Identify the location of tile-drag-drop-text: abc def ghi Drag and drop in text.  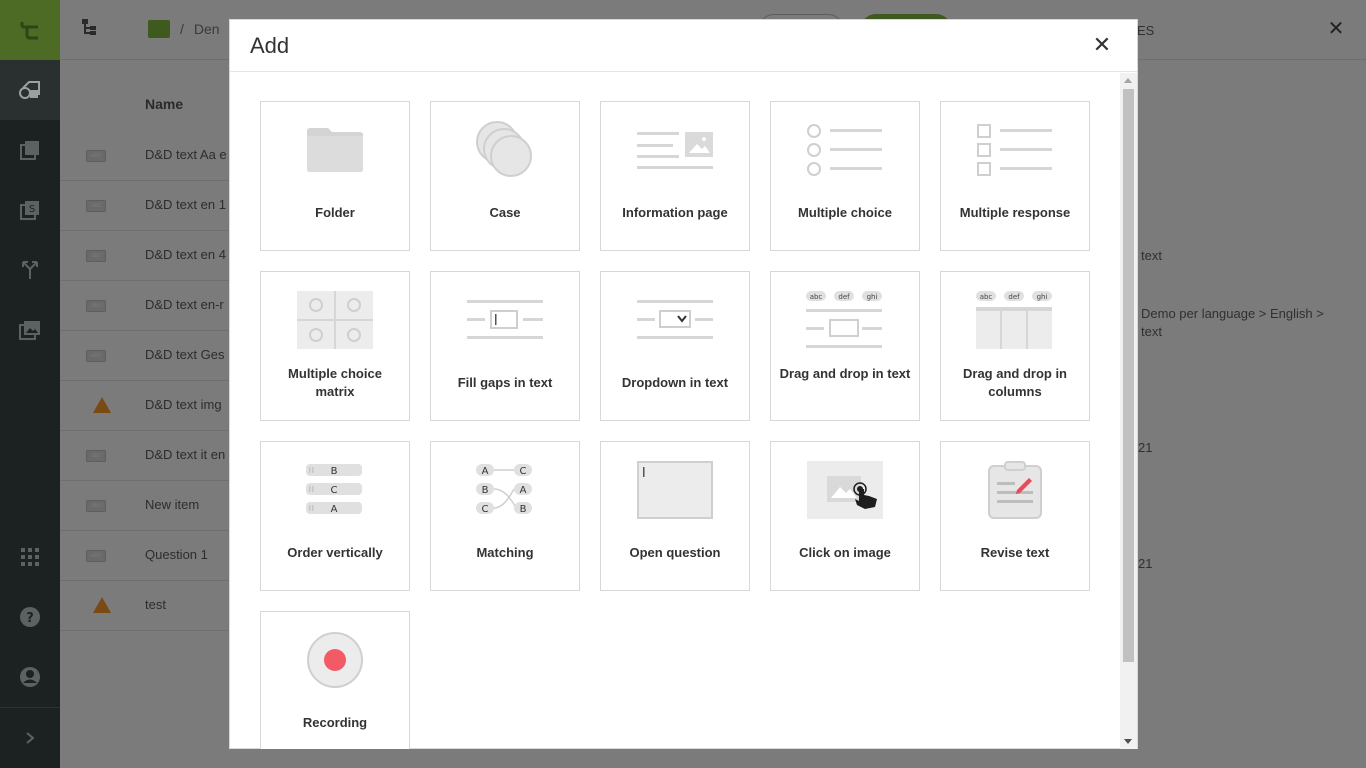
(845, 346).